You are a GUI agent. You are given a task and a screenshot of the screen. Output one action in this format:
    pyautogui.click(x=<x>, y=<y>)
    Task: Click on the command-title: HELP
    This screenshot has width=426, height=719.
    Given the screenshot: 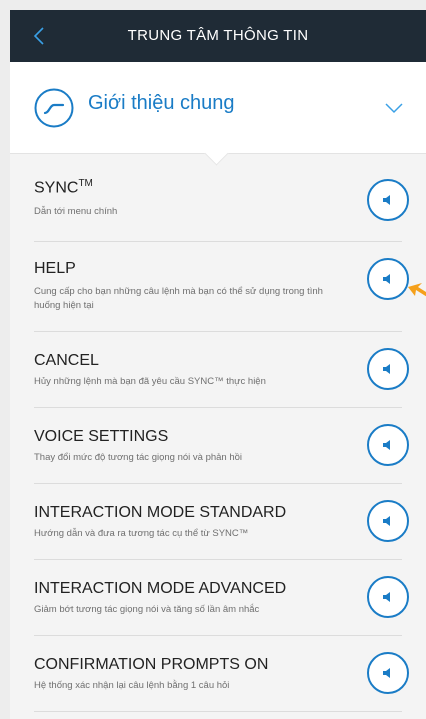 What is the action you would take?
    pyautogui.click(x=55, y=268)
    